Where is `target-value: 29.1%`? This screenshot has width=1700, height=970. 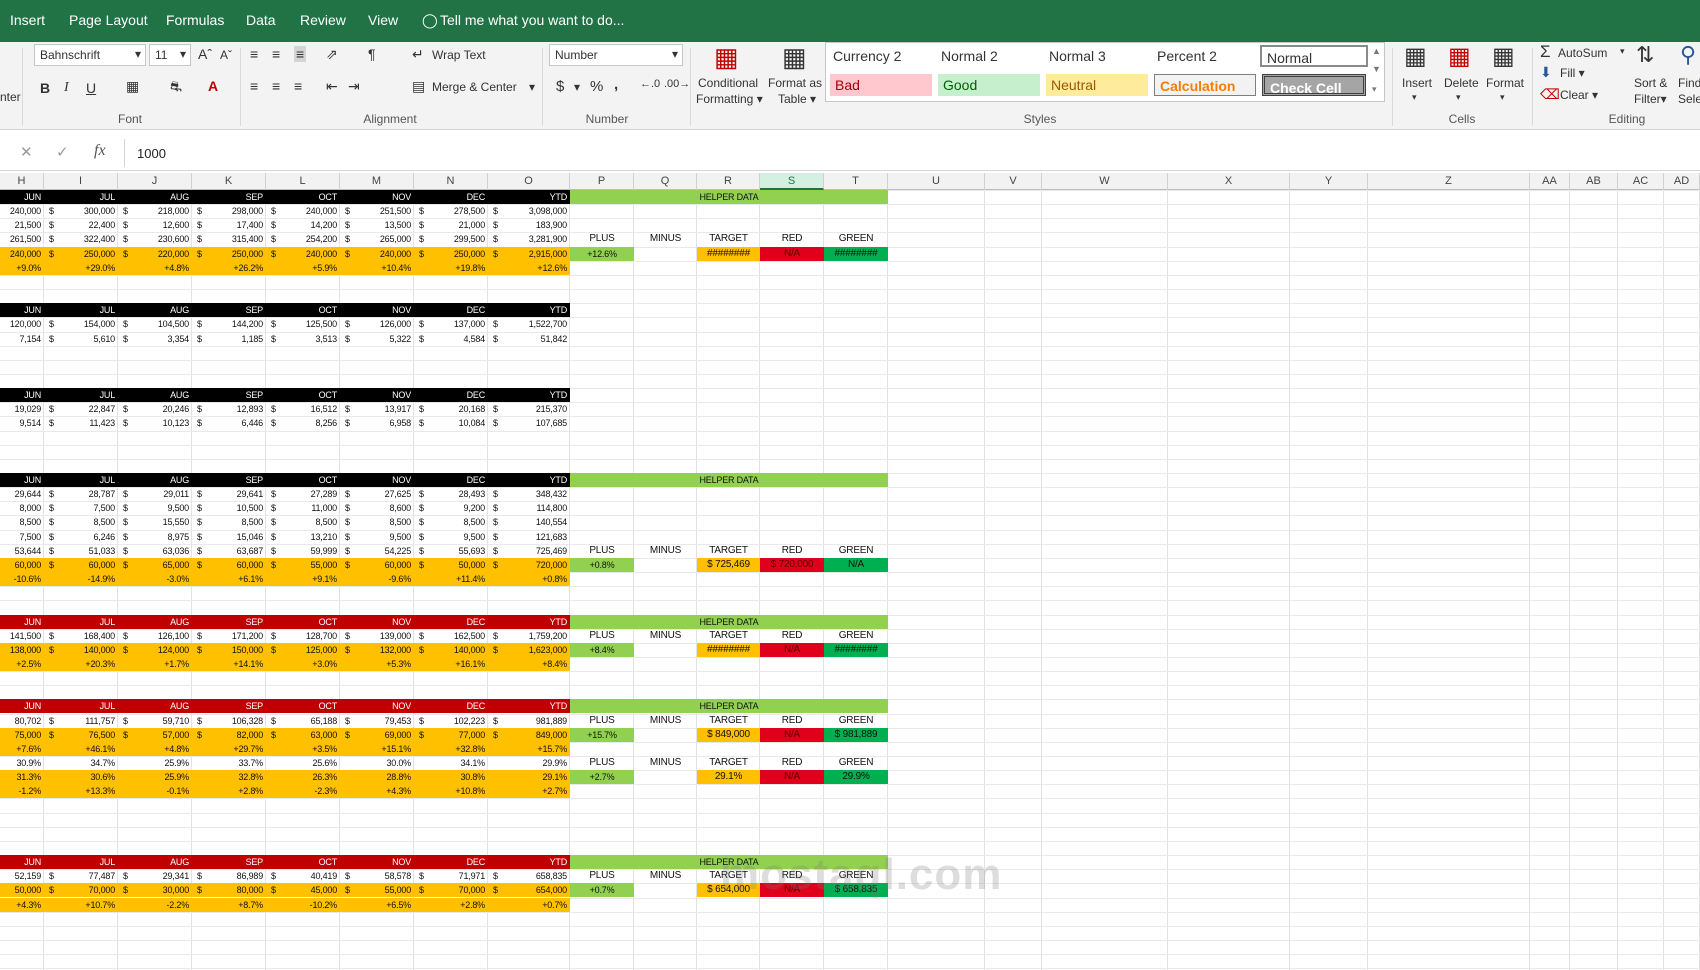
target-value: 29.1% is located at coordinates (728, 777).